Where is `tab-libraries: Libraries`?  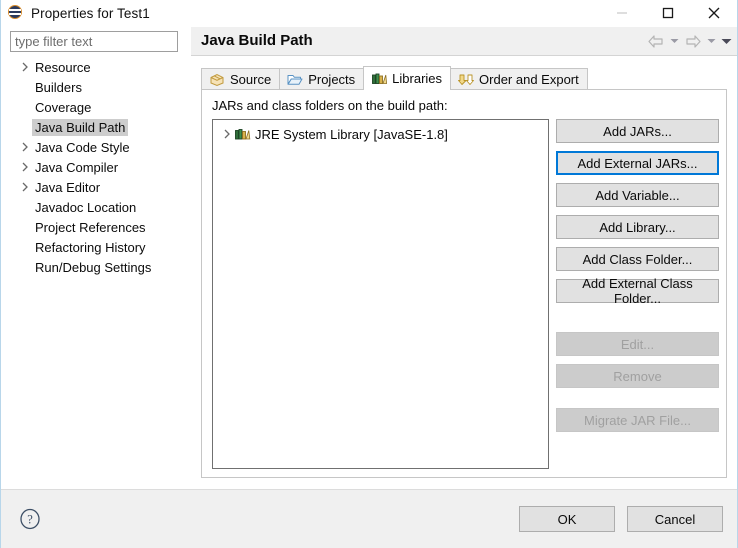
tab-libraries: Libraries is located at coordinates (407, 78).